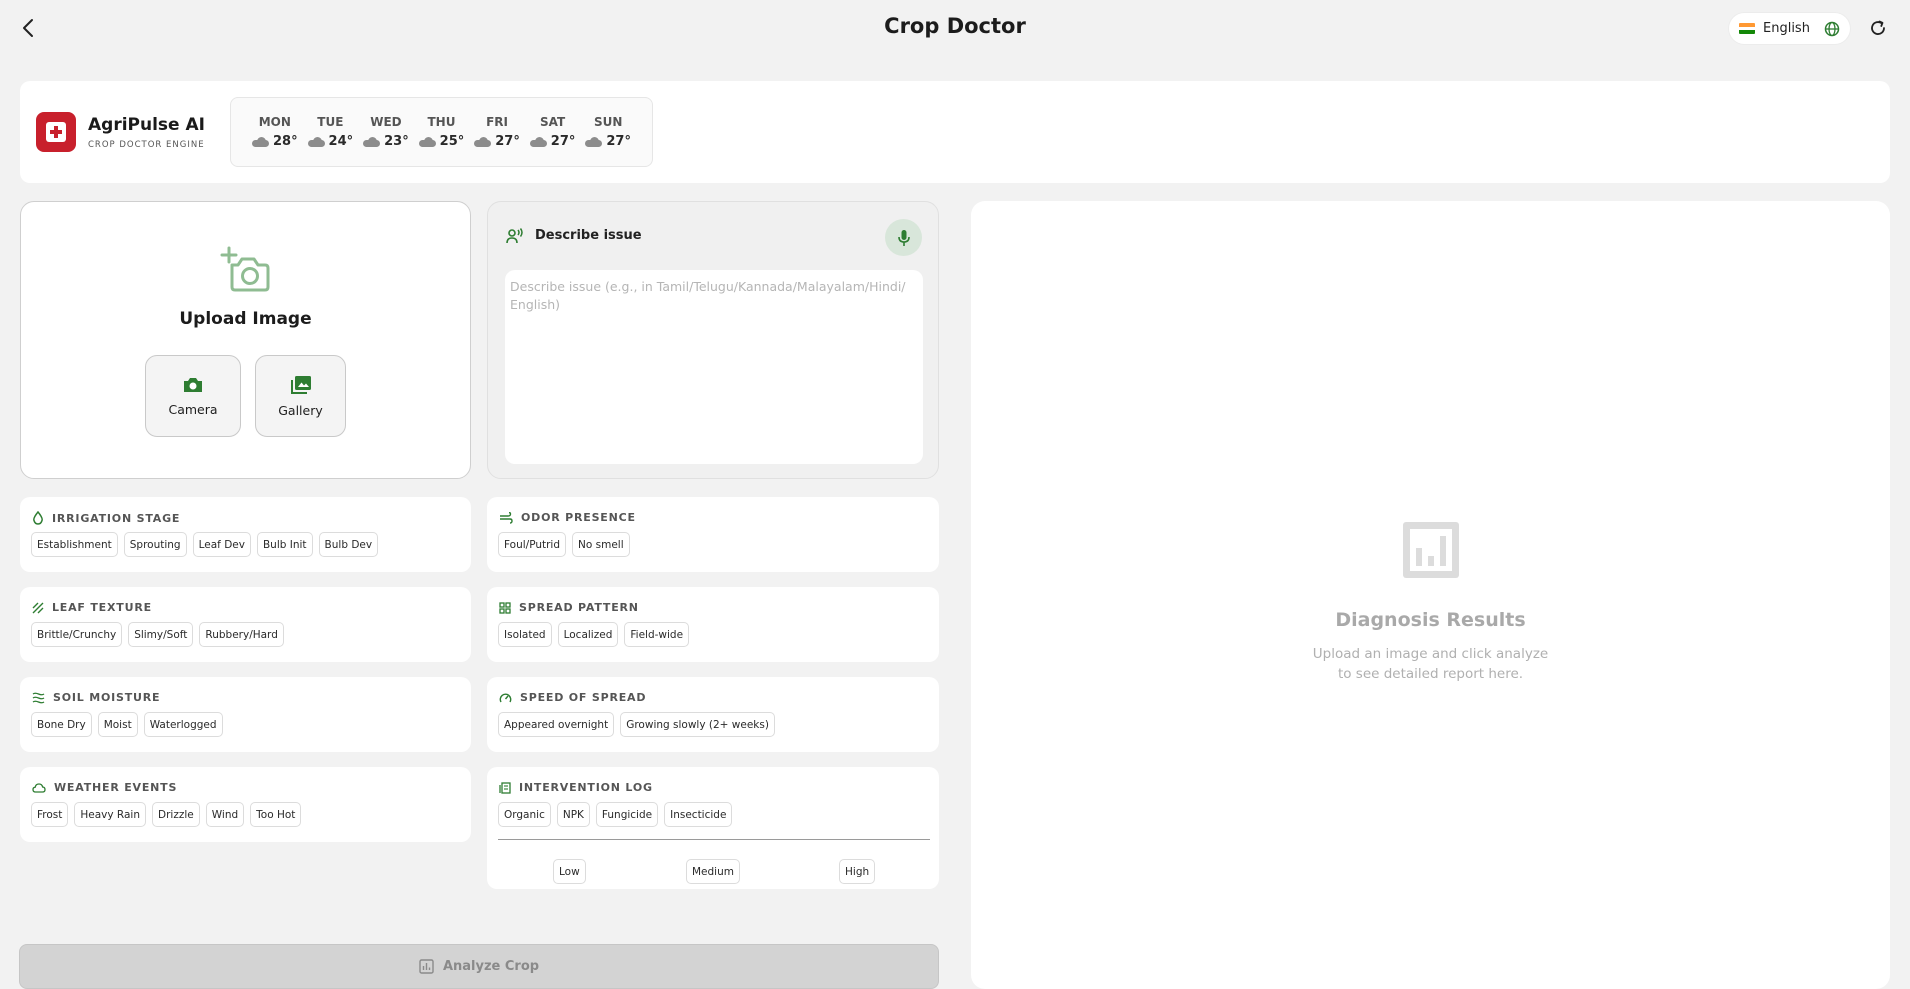 The width and height of the screenshot is (1910, 989). Describe the element at coordinates (74, 544) in the screenshot. I see `chip-establishment: Establishment` at that location.